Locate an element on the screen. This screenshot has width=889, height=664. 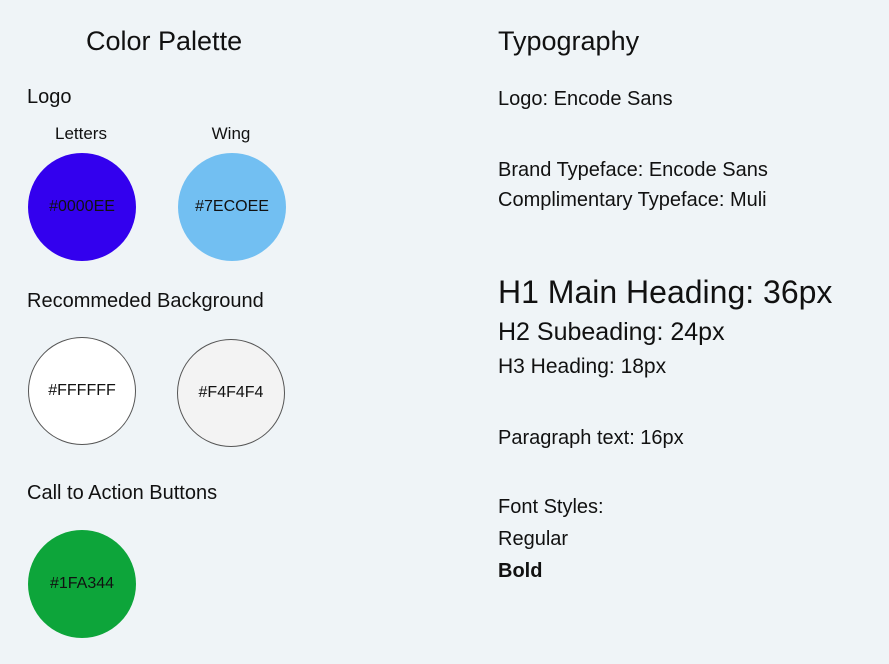
logo-group-label: Logo is located at coordinates (49, 97).